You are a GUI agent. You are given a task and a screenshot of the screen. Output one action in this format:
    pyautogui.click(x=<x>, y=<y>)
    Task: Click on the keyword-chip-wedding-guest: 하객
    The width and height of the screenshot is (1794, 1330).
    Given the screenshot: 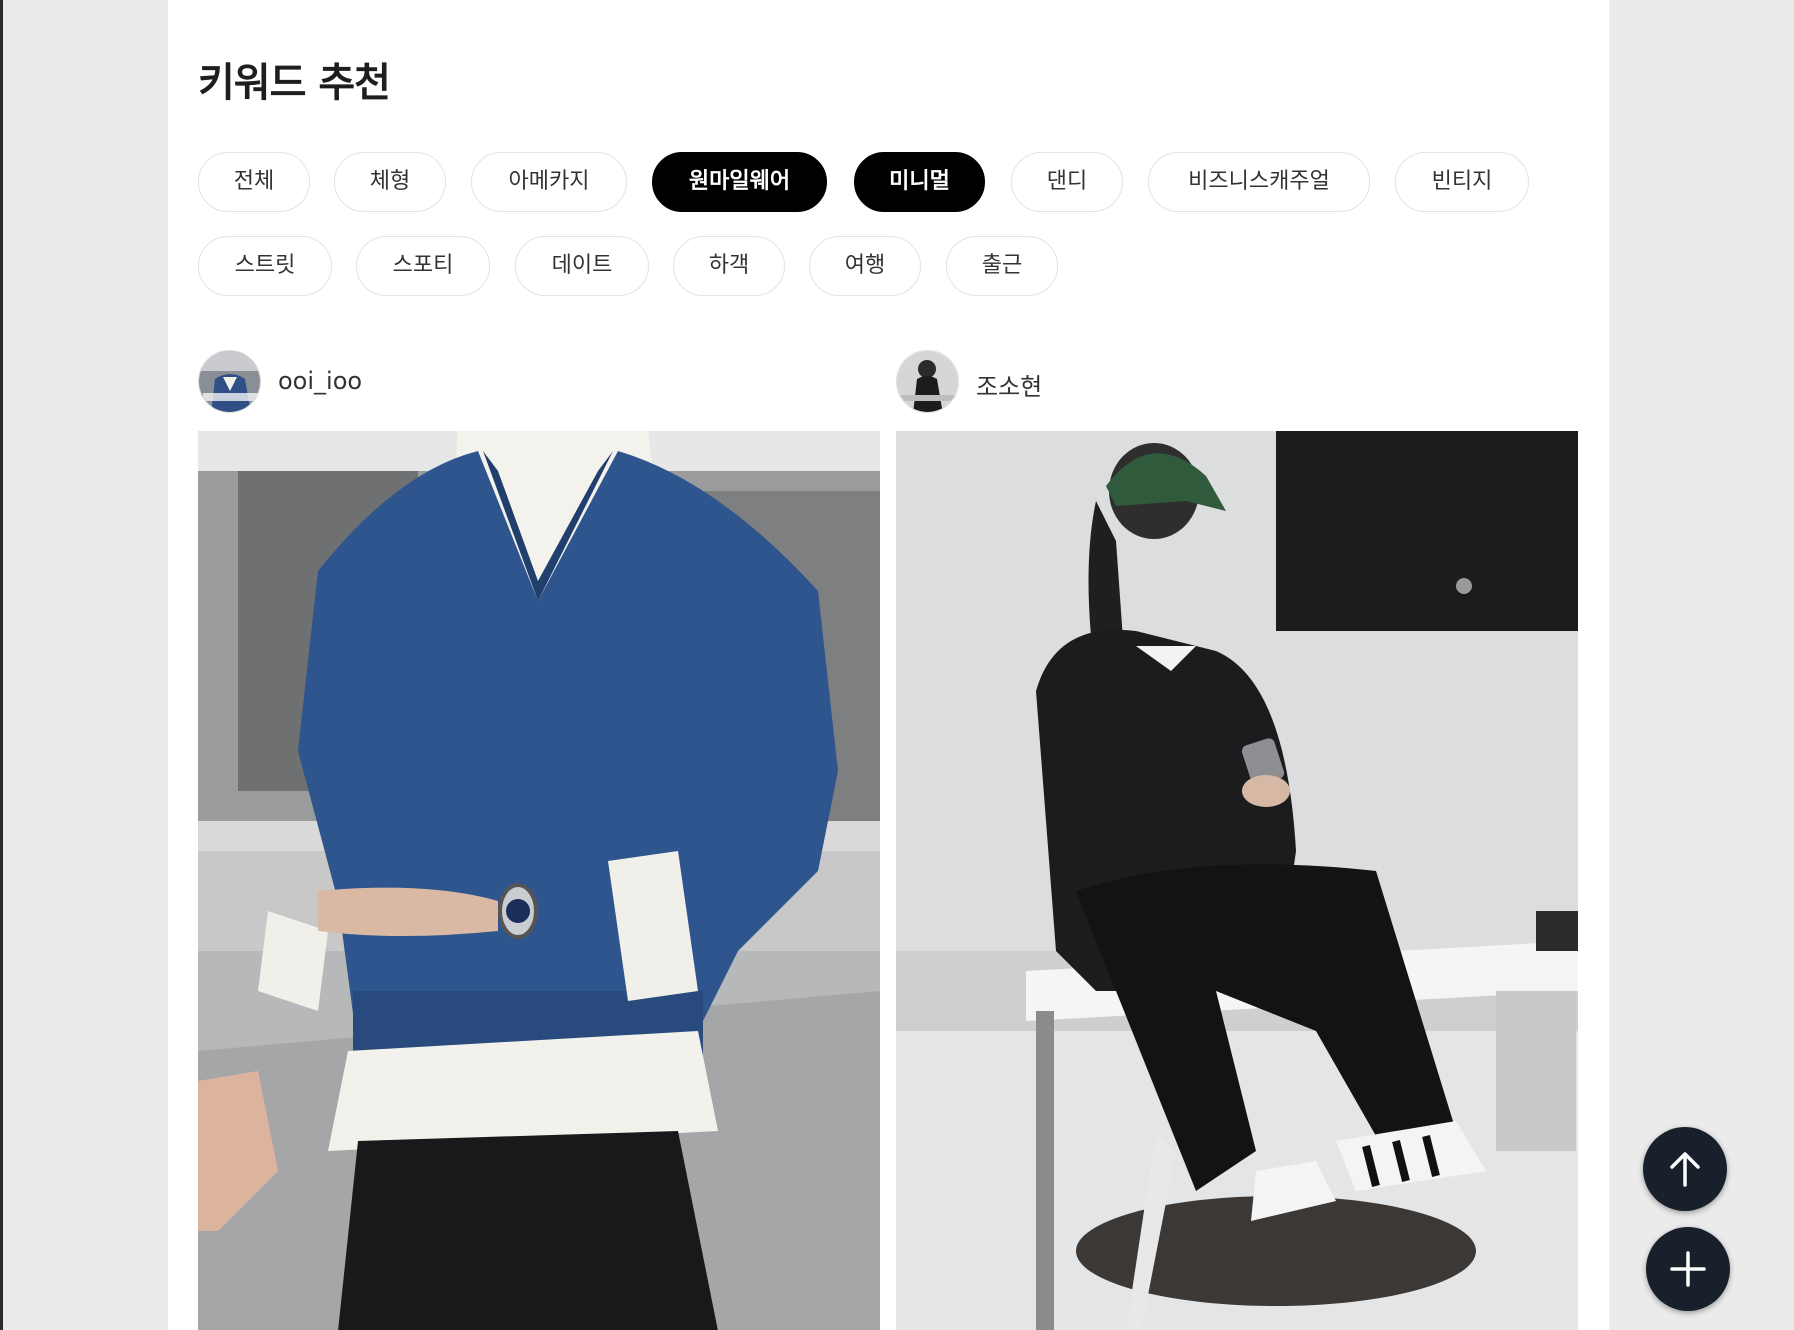 What is the action you would take?
    pyautogui.click(x=729, y=266)
    